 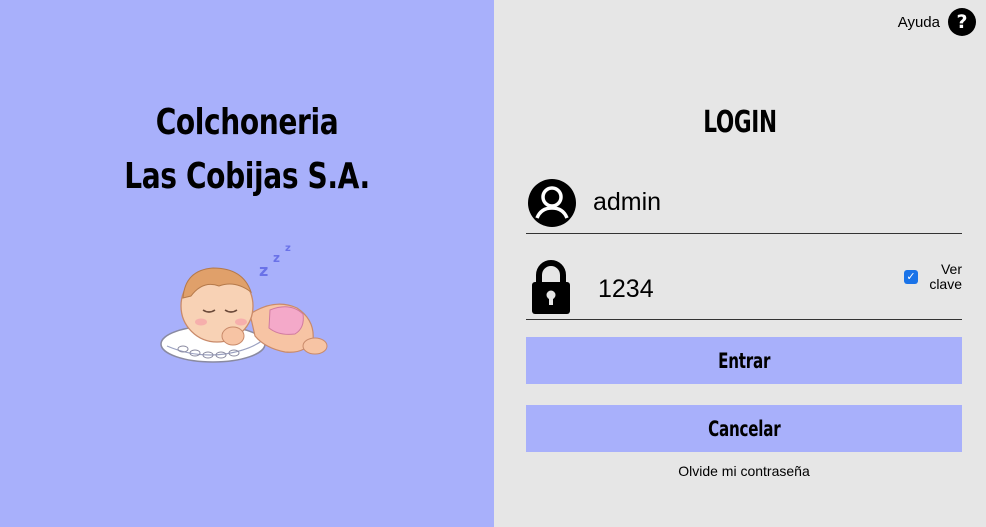 I want to click on help-label: Ayuda, so click(x=919, y=22).